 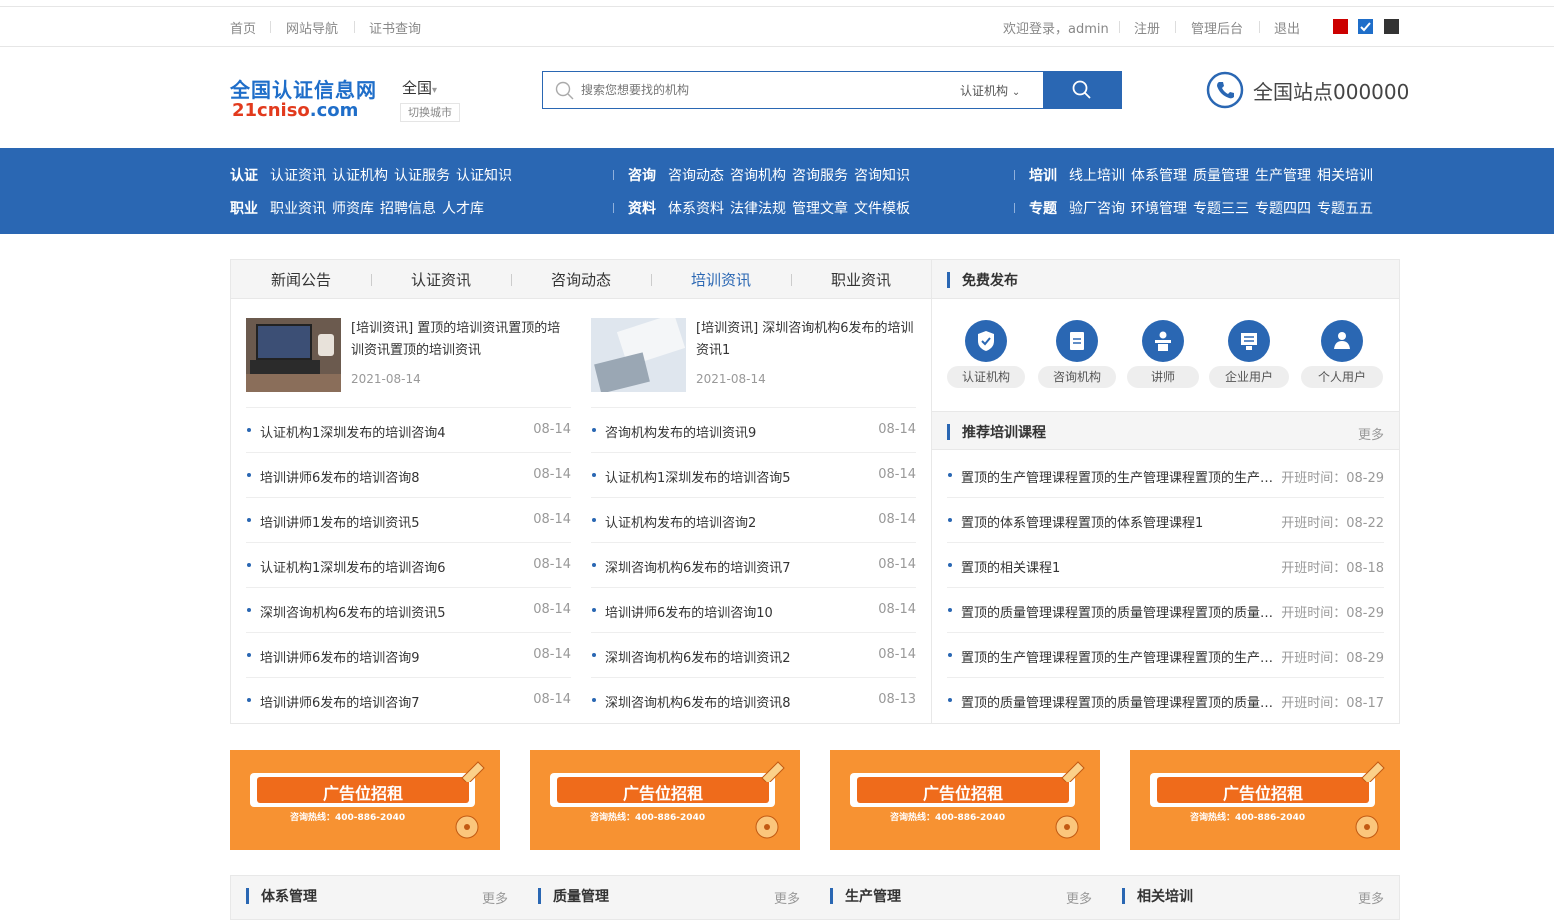 What do you see at coordinates (244, 209) in the screenshot?
I see `nav-group-title: 职业` at bounding box center [244, 209].